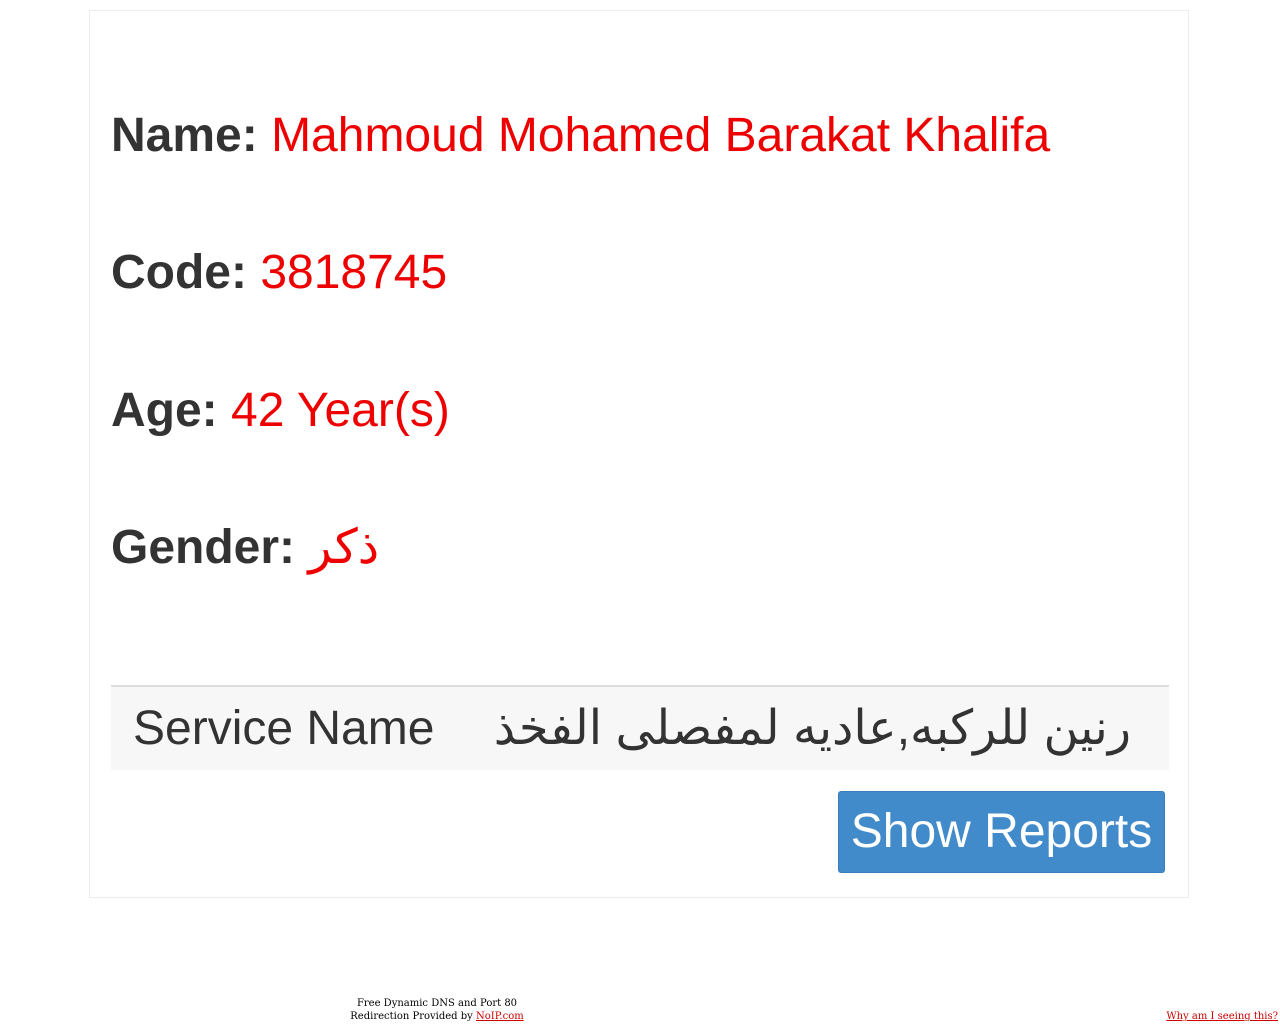 Image resolution: width=1280 pixels, height=1024 pixels. What do you see at coordinates (284, 728) in the screenshot?
I see `service-name-label: Service Name` at bounding box center [284, 728].